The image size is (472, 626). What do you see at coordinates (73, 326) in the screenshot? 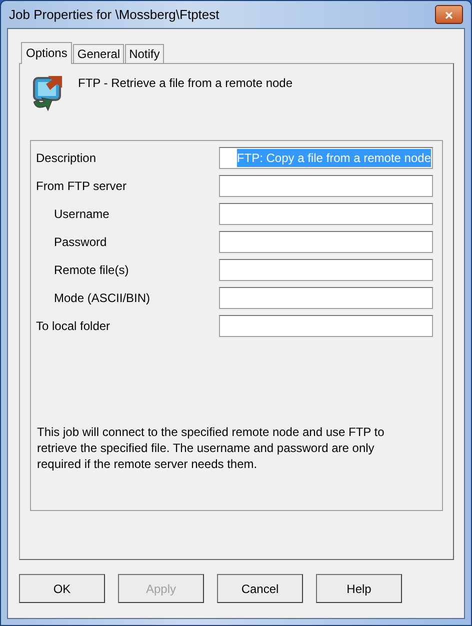
I see `field-label: To local folder` at bounding box center [73, 326].